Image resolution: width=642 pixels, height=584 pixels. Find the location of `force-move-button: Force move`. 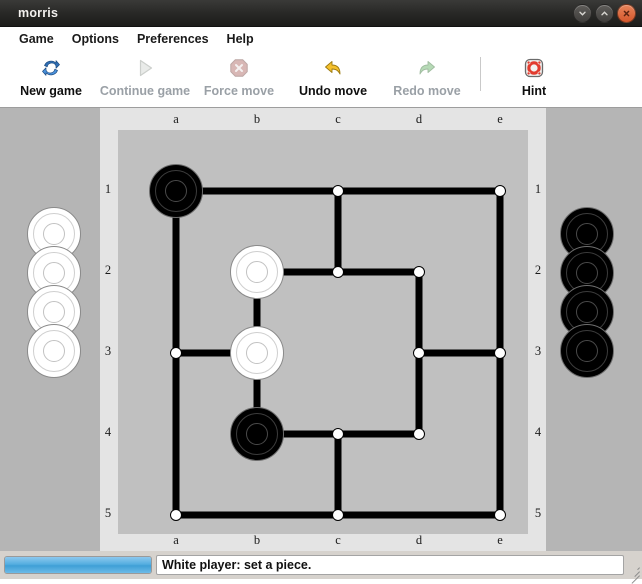

force-move-button: Force move is located at coordinates (239, 77).